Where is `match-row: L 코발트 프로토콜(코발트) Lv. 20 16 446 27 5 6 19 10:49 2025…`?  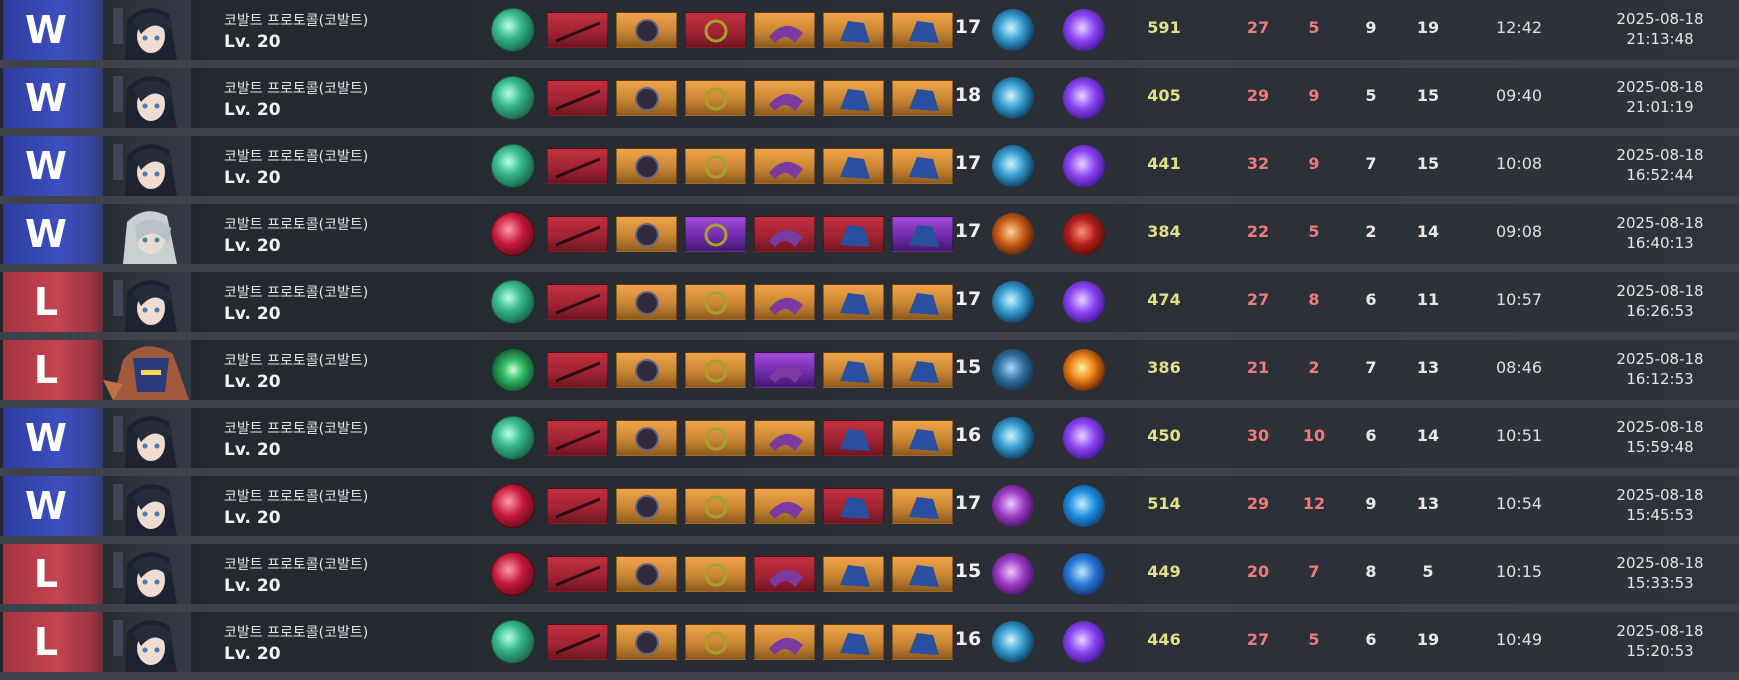 match-row: L 코발트 프로토콜(코발트) Lv. 20 16 446 27 5 6 19 10:49 2025… is located at coordinates (869, 646).